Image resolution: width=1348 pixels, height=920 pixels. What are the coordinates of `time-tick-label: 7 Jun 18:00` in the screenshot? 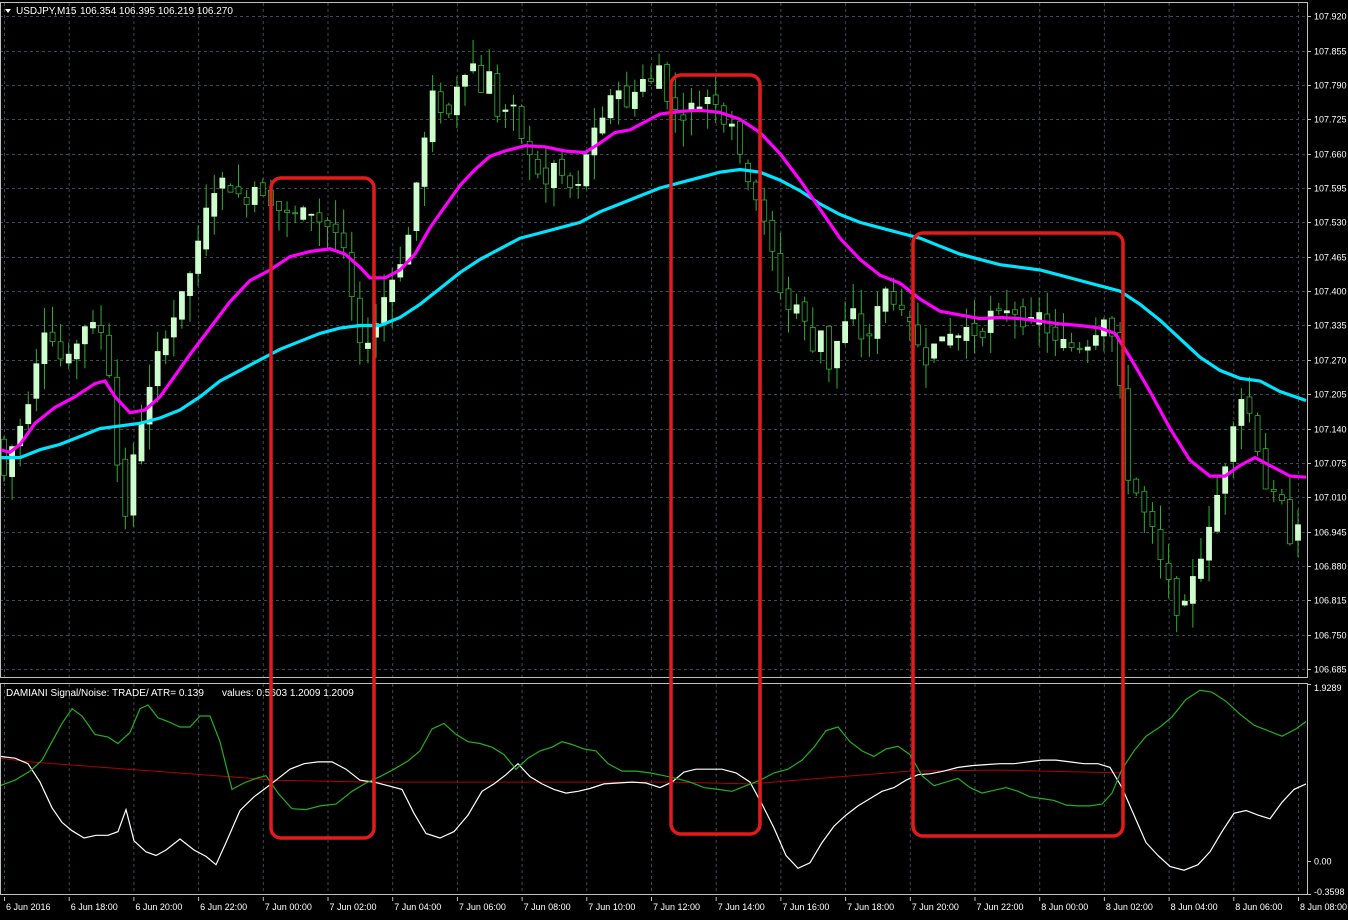 It's located at (870, 907).